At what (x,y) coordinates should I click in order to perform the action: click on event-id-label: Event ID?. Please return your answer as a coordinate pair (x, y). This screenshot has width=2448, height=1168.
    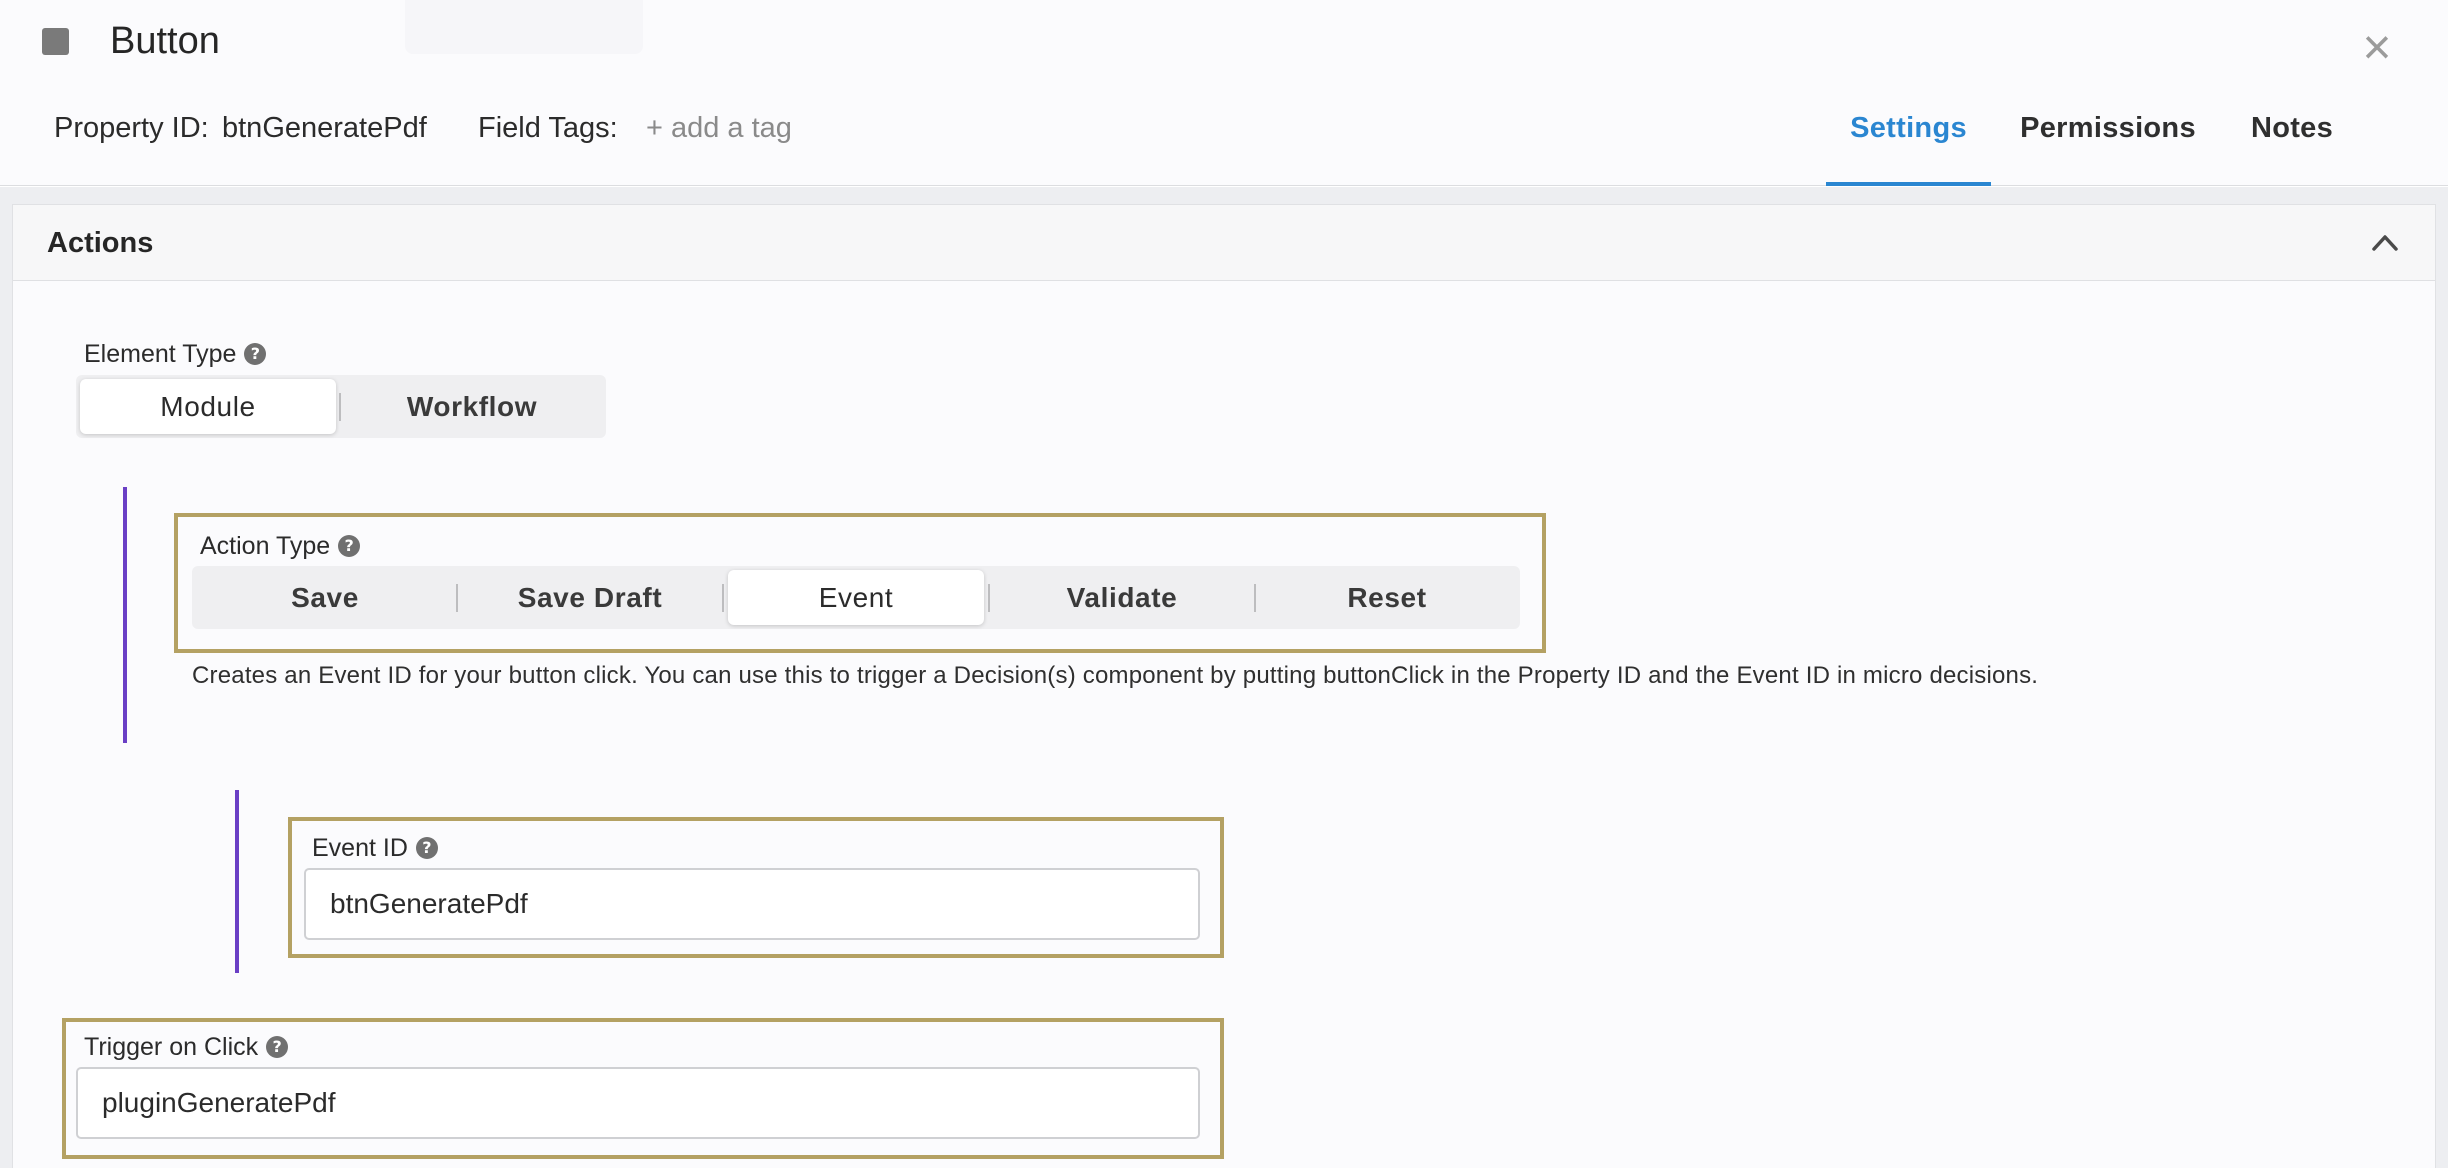
    Looking at the image, I should click on (375, 848).